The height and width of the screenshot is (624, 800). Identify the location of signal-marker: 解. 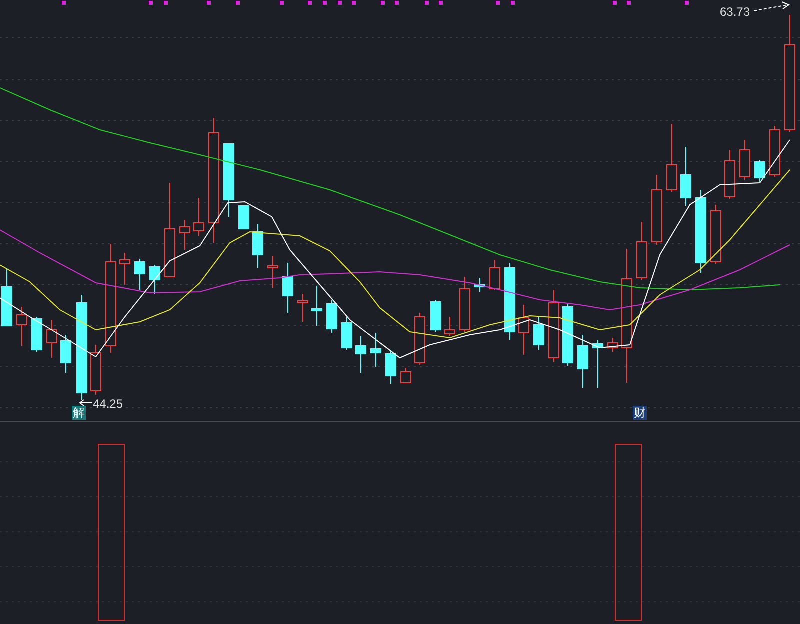
(79, 413).